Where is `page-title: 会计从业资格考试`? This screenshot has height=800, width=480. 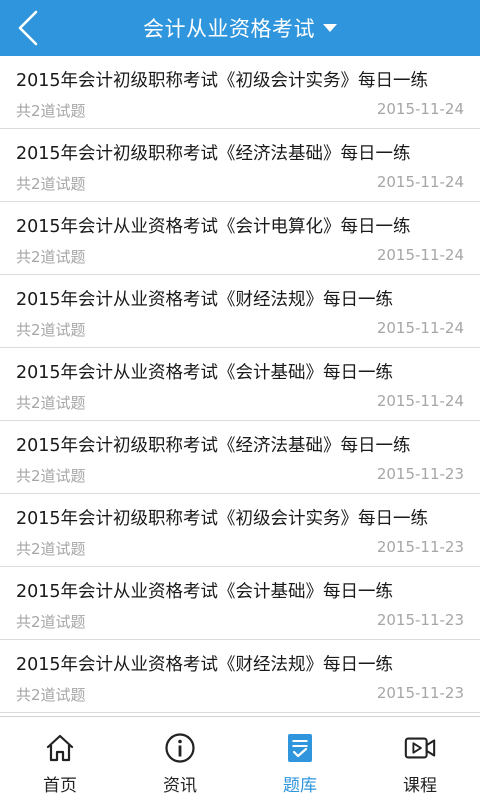 page-title: 会计从业资格考试 is located at coordinates (229, 29).